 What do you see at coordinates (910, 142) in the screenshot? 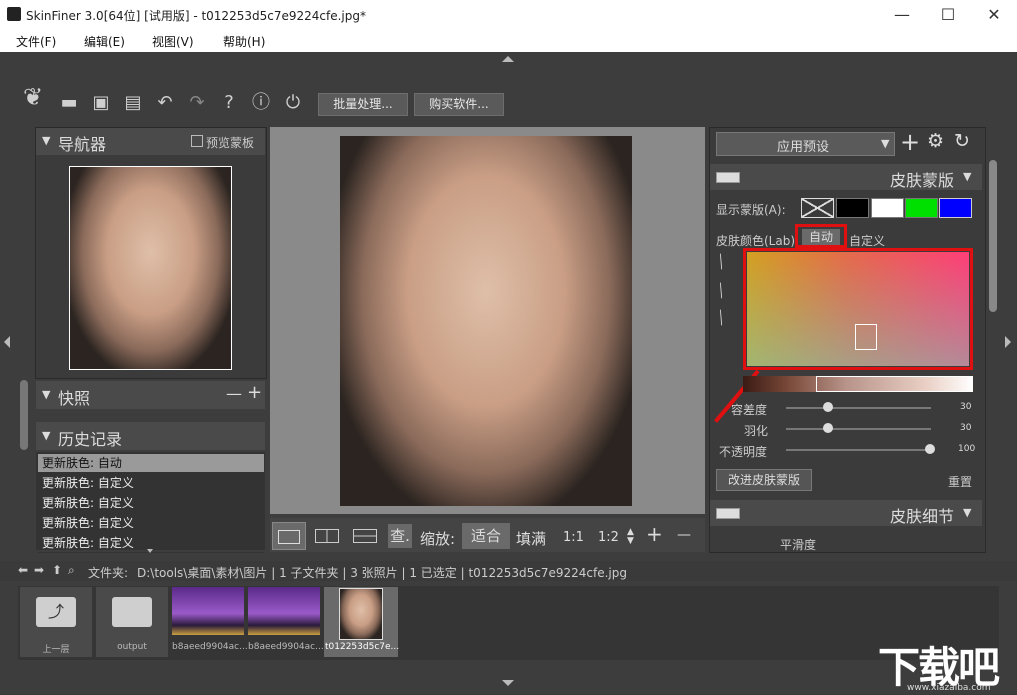
I see `add-preset-icon: +` at bounding box center [910, 142].